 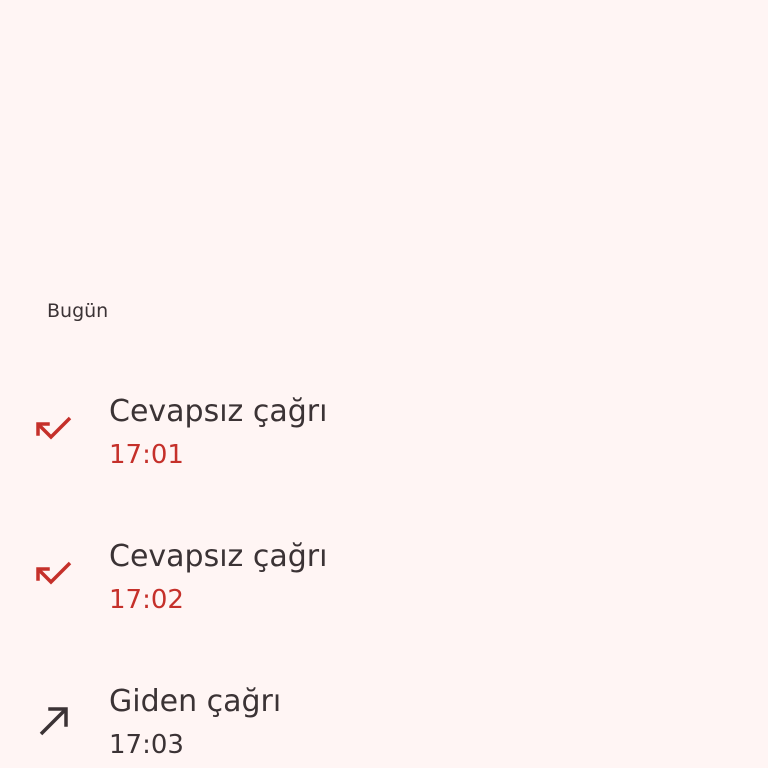 What do you see at coordinates (146, 455) in the screenshot?
I see `call-time-label: 17:01` at bounding box center [146, 455].